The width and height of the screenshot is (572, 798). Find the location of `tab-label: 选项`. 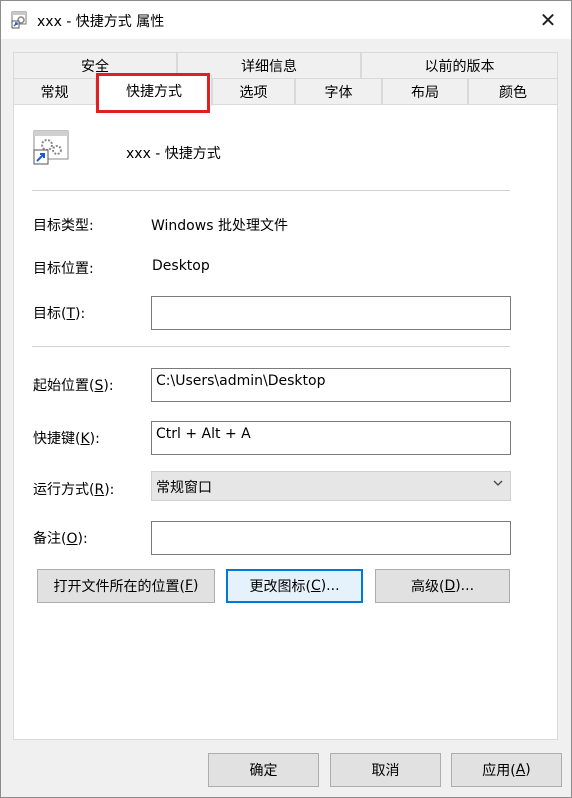

tab-label: 选项 is located at coordinates (253, 92).